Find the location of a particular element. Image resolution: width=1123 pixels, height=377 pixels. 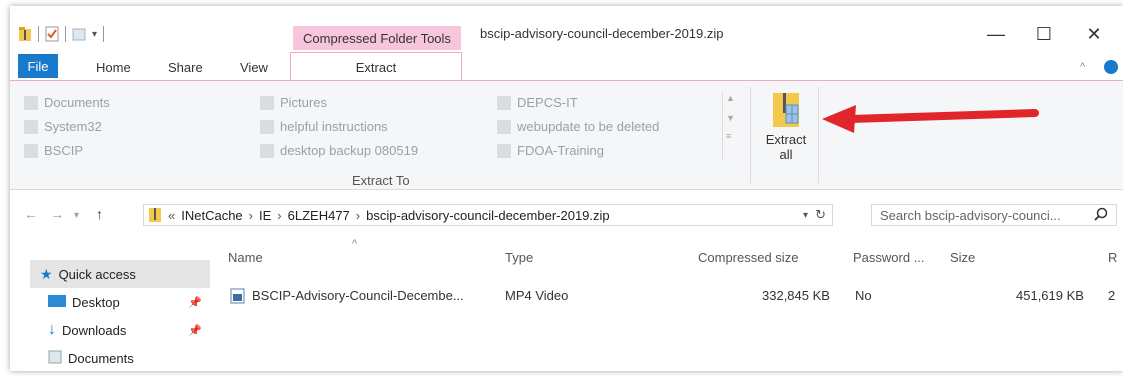

star-icon: ★ is located at coordinates (46, 273).